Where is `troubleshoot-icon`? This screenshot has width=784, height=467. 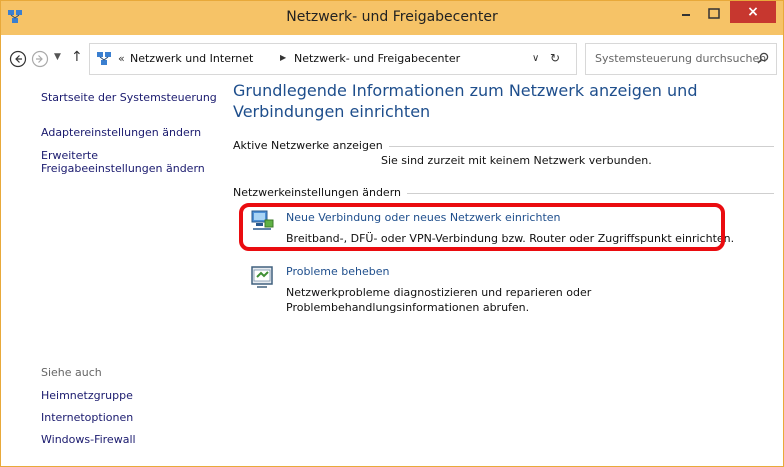 troubleshoot-icon is located at coordinates (262, 277).